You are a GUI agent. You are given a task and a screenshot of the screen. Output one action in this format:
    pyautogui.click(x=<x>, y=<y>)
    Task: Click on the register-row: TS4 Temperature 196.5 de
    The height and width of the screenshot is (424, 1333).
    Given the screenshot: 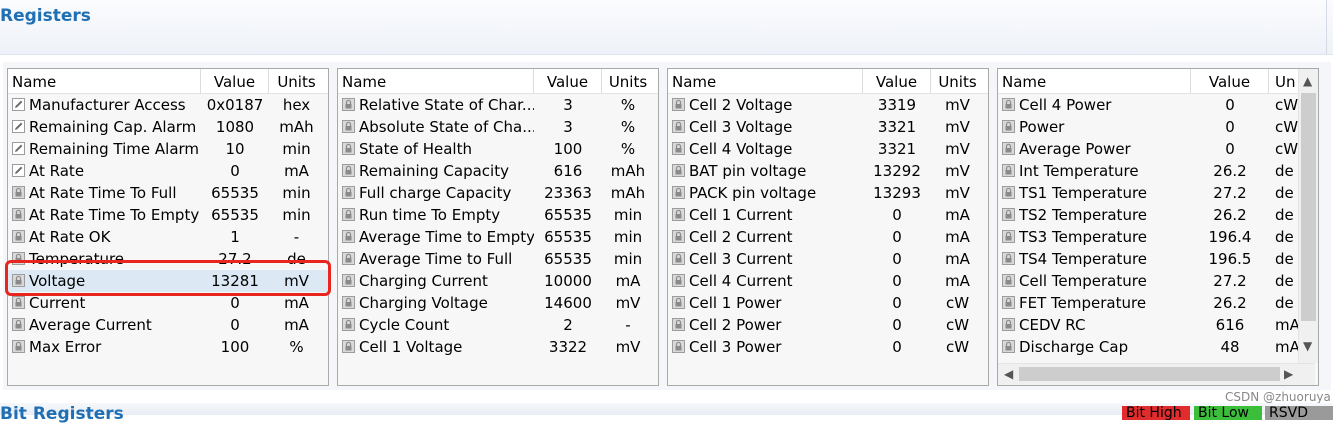 What is the action you would take?
    pyautogui.click(x=1158, y=259)
    